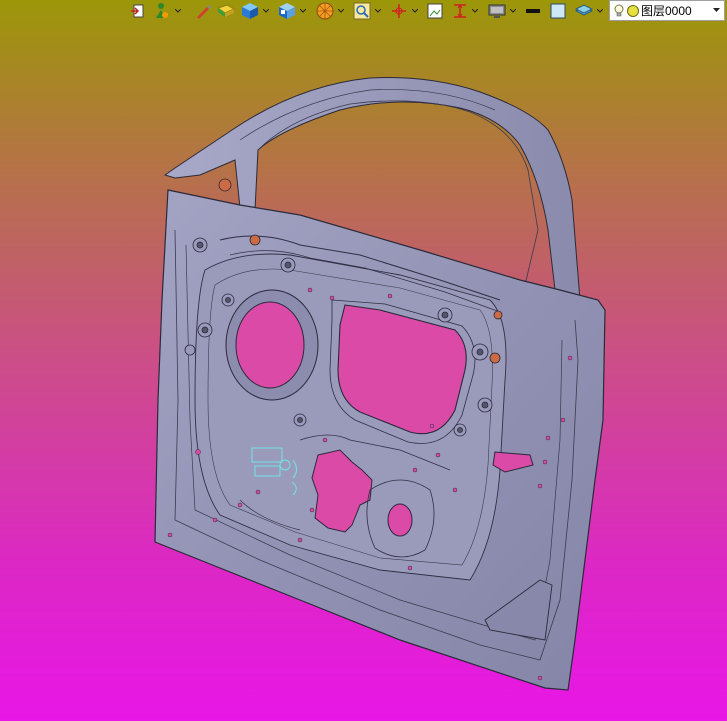 This screenshot has height=721, width=727. What do you see at coordinates (633, 10) in the screenshot?
I see `yellow-circle-icon` at bounding box center [633, 10].